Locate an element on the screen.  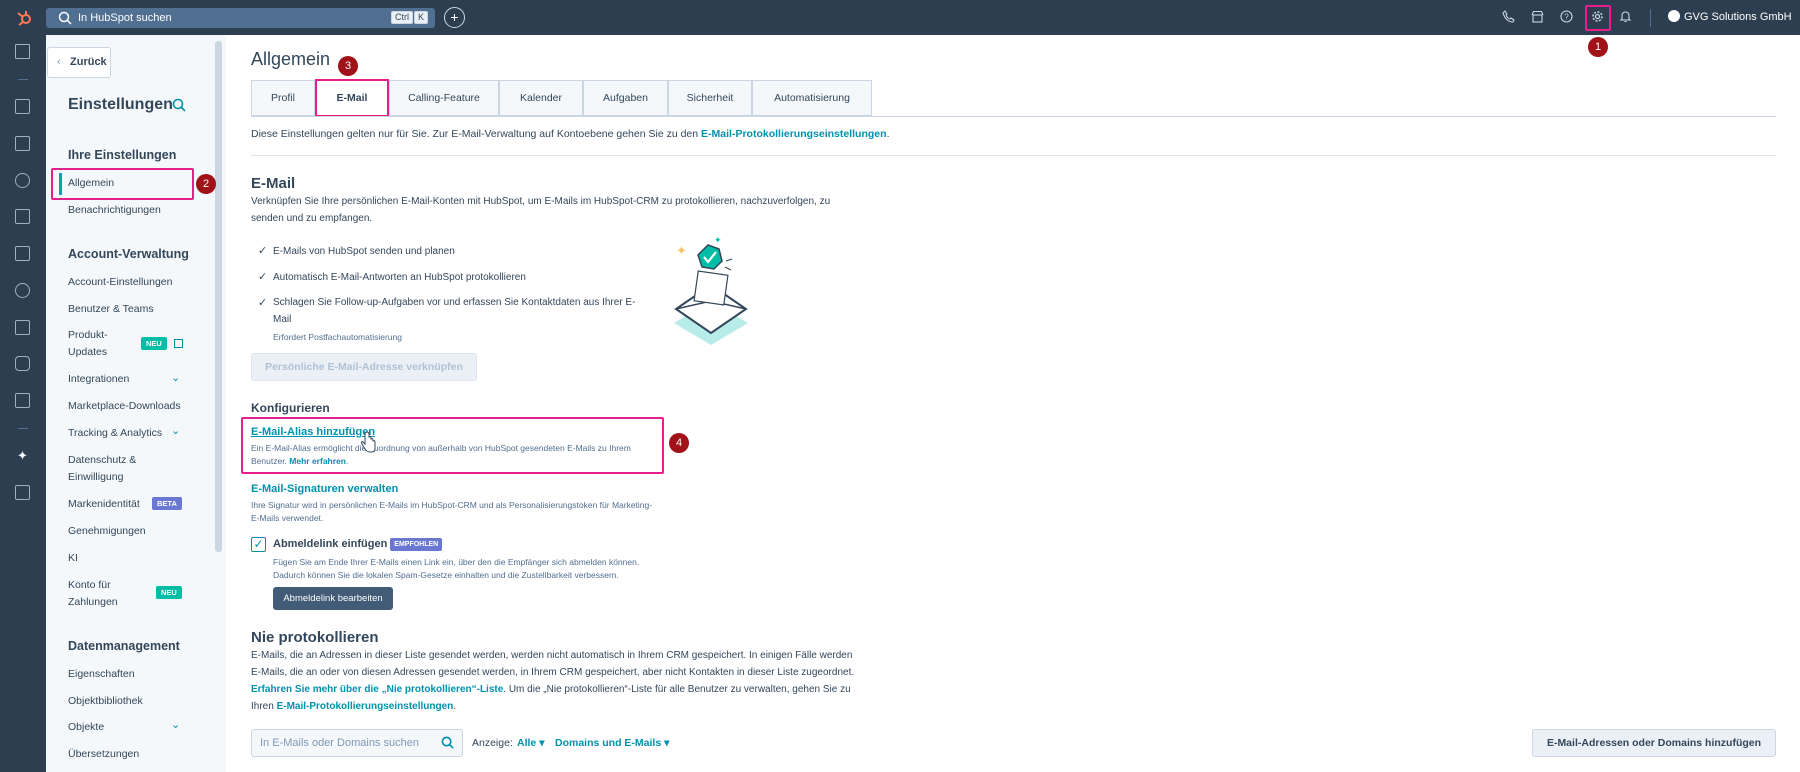
sidebar-item-benachrichtigungen: Benachrichtigungen is located at coordinates (114, 210).